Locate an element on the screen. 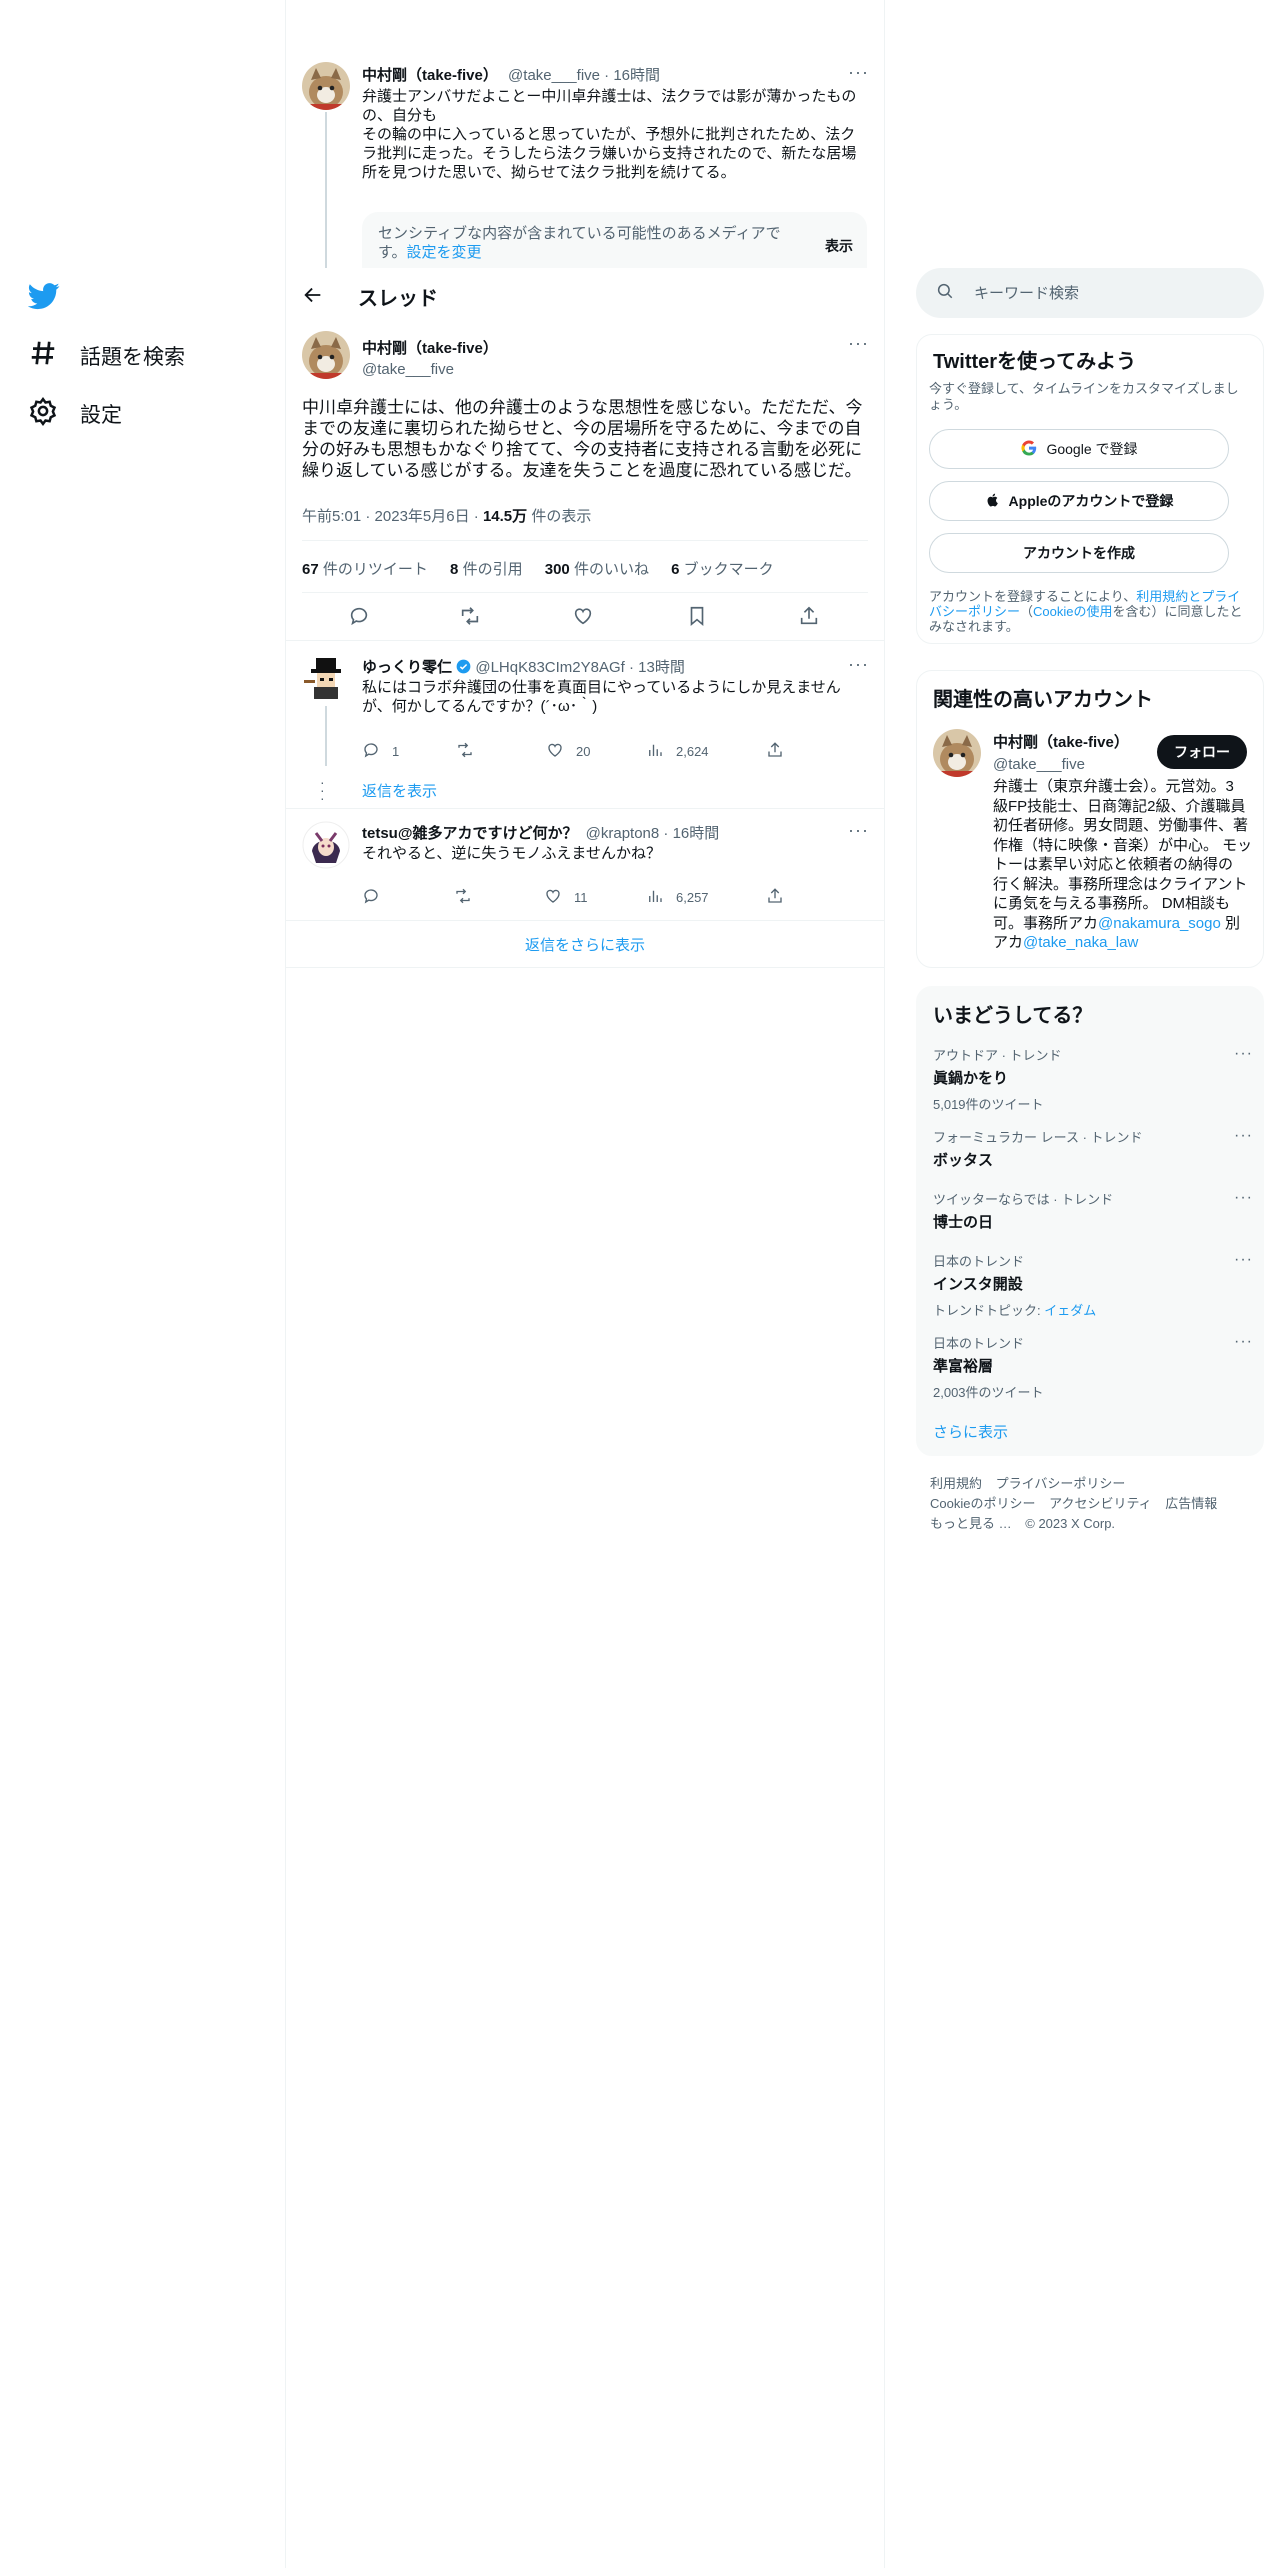 This screenshot has width=1284, height=2568. like-button: 11 is located at coordinates (566, 897).